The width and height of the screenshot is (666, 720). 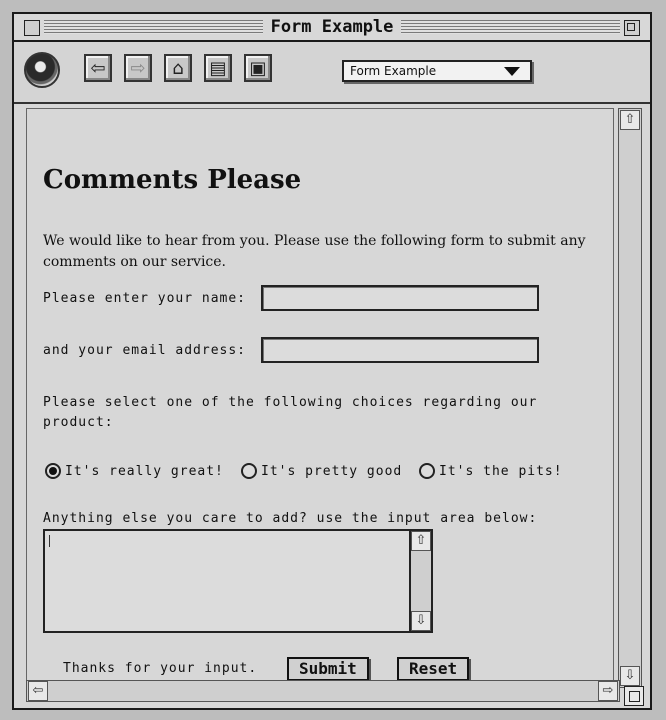 What do you see at coordinates (332, 471) in the screenshot?
I see `choice-label: It's pretty good` at bounding box center [332, 471].